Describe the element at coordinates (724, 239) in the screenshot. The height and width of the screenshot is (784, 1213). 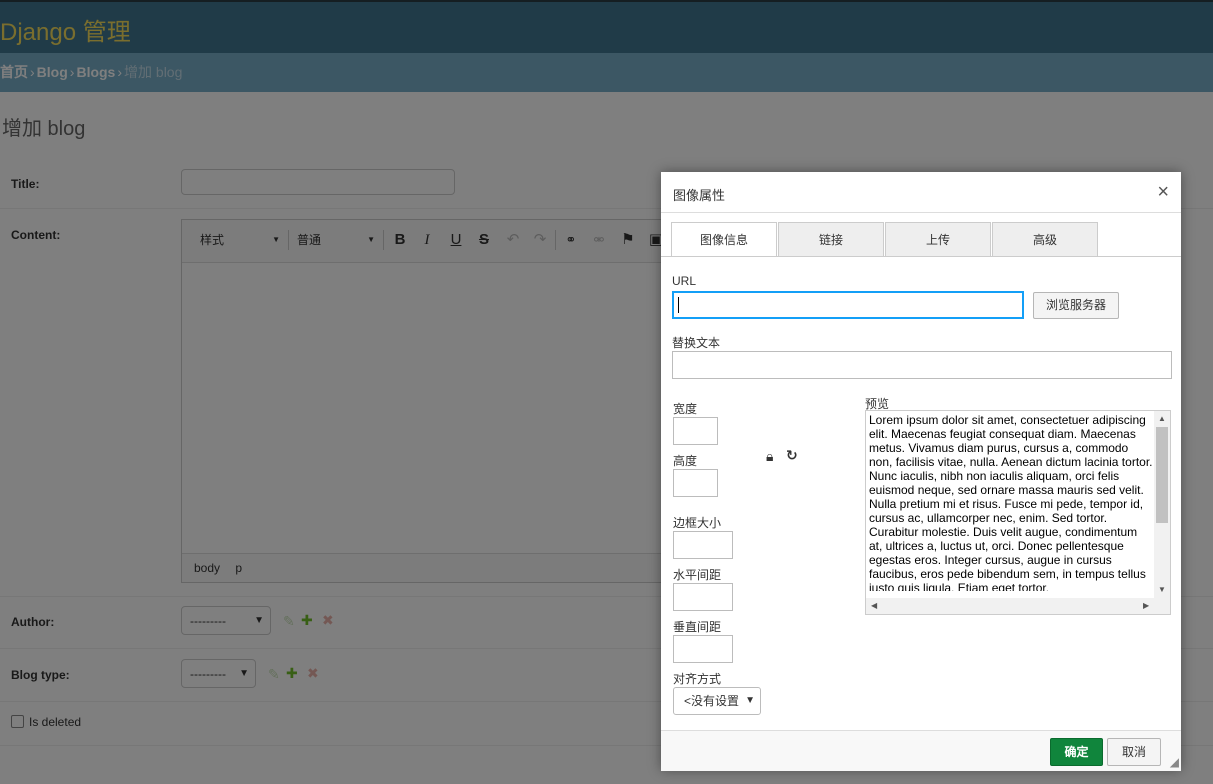
I see `tab-image-info: 图像信息` at that location.